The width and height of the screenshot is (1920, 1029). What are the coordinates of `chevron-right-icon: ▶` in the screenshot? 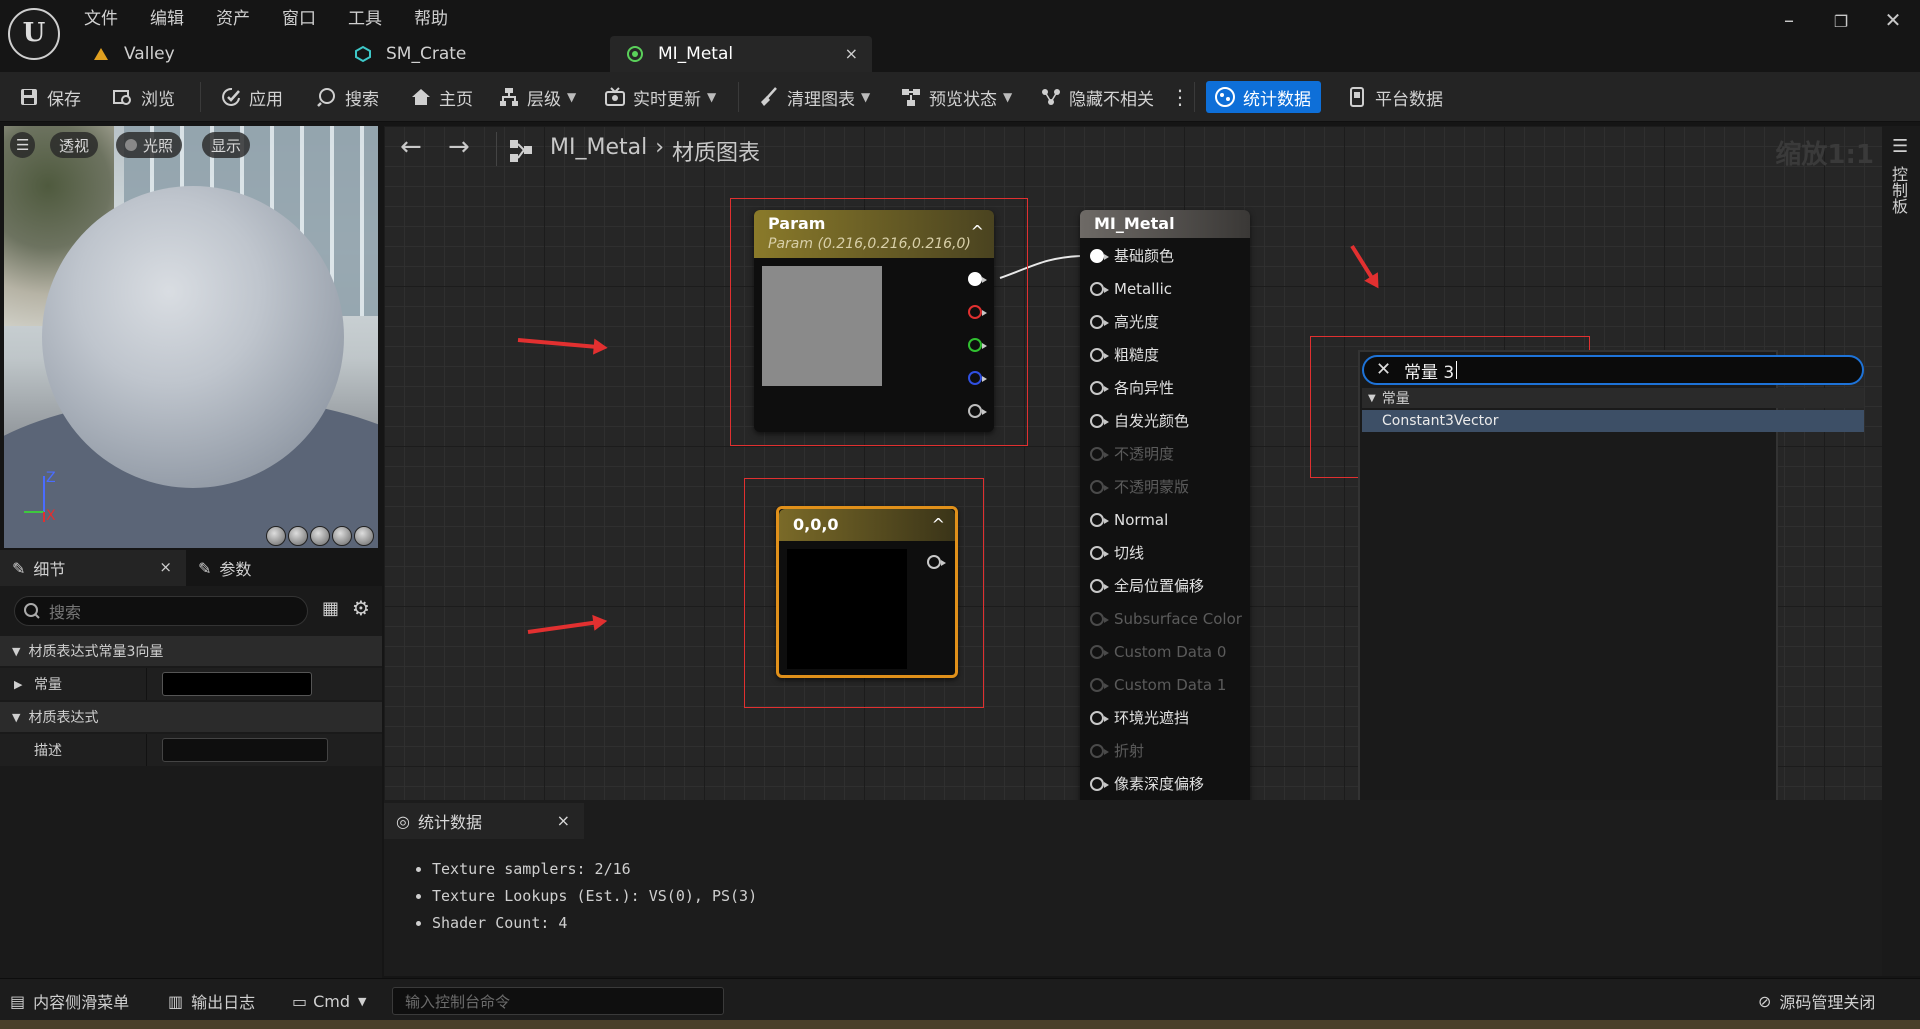 It's located at (18, 684).